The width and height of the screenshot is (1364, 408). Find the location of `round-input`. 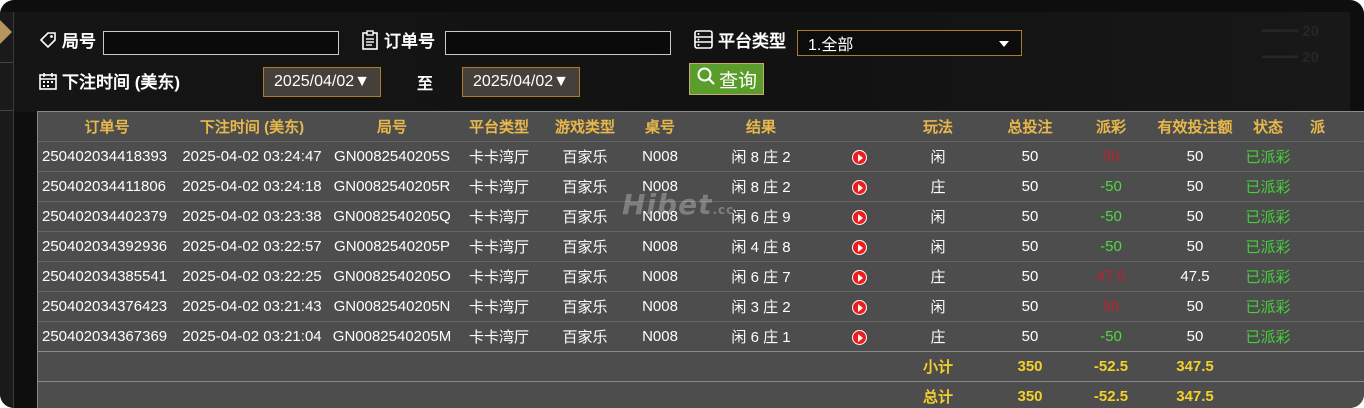

round-input is located at coordinates (221, 43).